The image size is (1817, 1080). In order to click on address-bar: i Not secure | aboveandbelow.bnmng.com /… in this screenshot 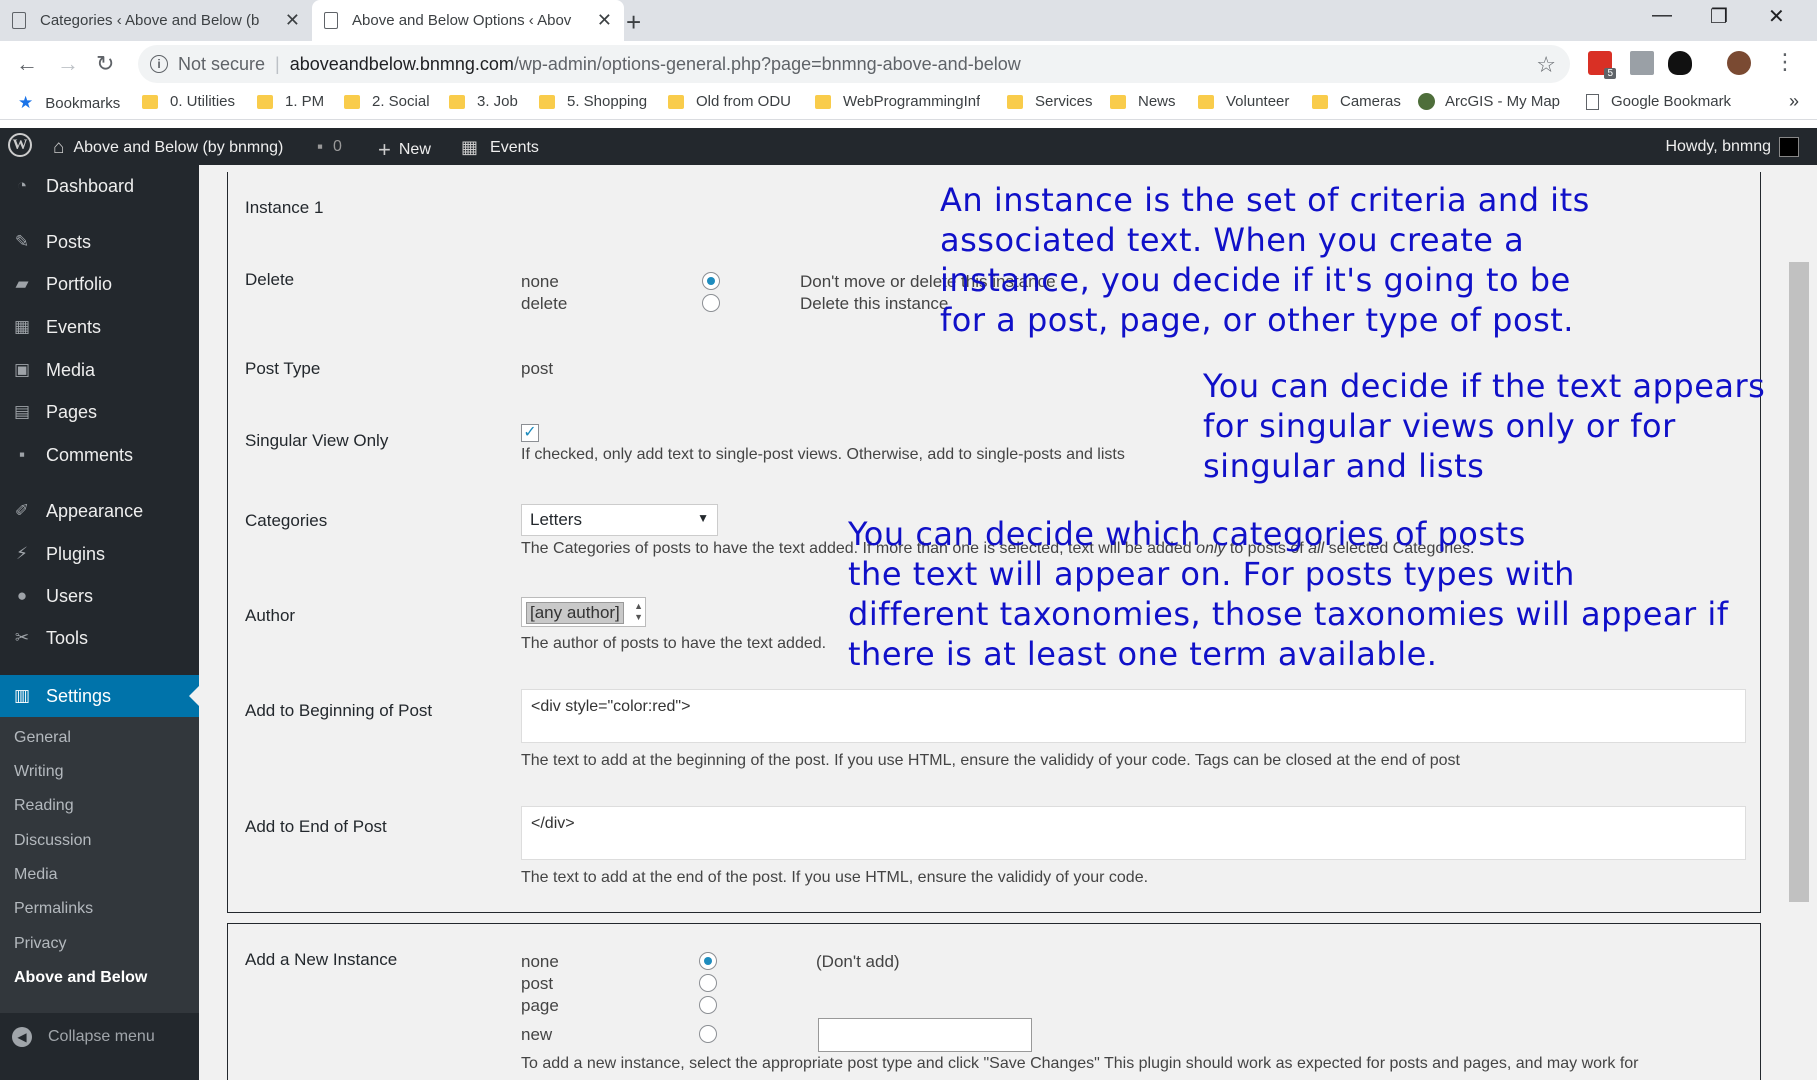, I will do `click(854, 64)`.